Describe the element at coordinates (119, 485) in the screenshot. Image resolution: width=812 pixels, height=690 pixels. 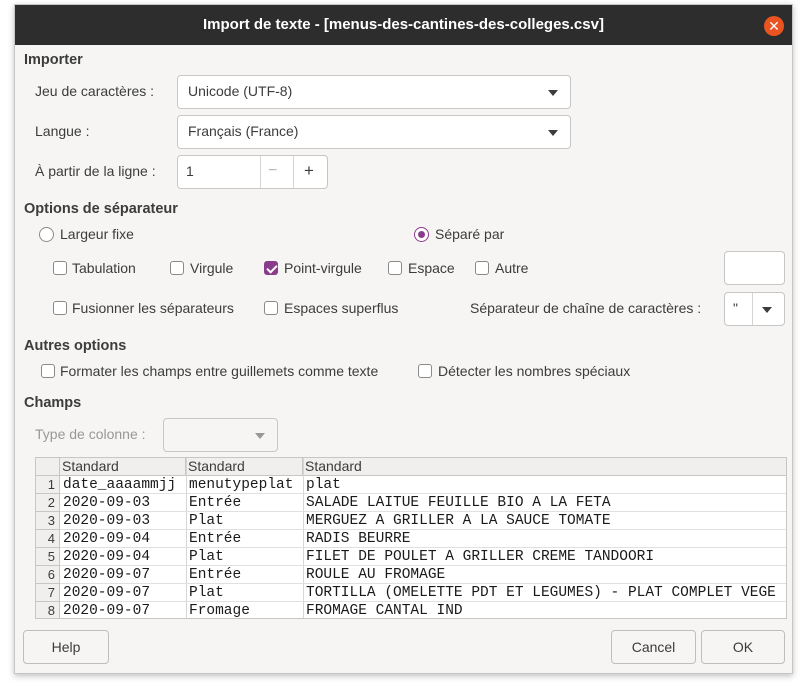
I see `grid-cell: date_aaaammjj` at that location.